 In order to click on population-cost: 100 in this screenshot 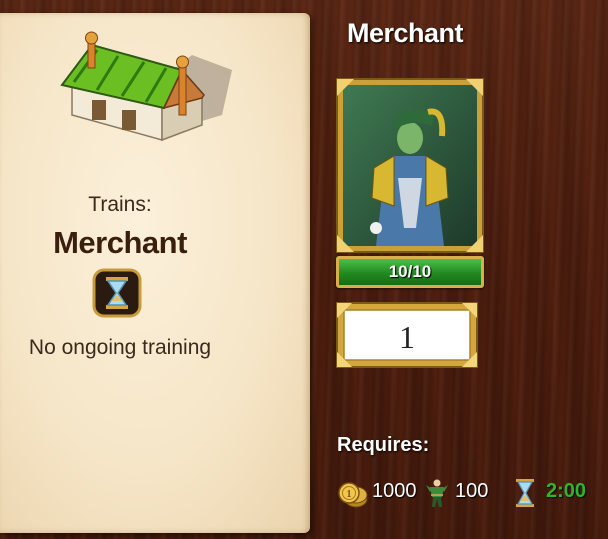, I will do `click(472, 491)`.